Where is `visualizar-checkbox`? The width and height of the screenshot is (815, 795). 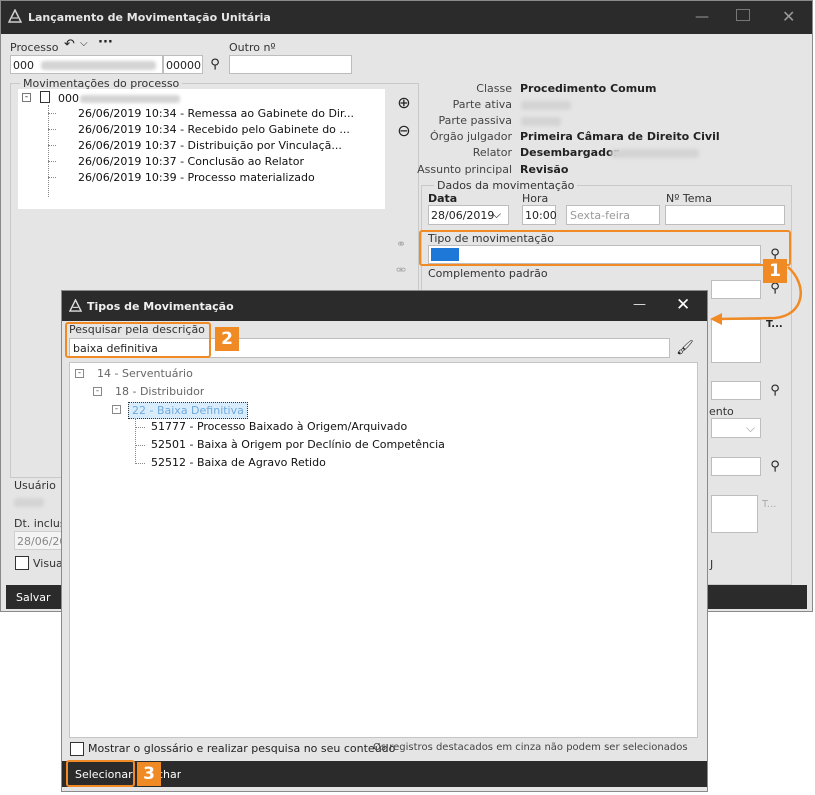 visualizar-checkbox is located at coordinates (22, 563).